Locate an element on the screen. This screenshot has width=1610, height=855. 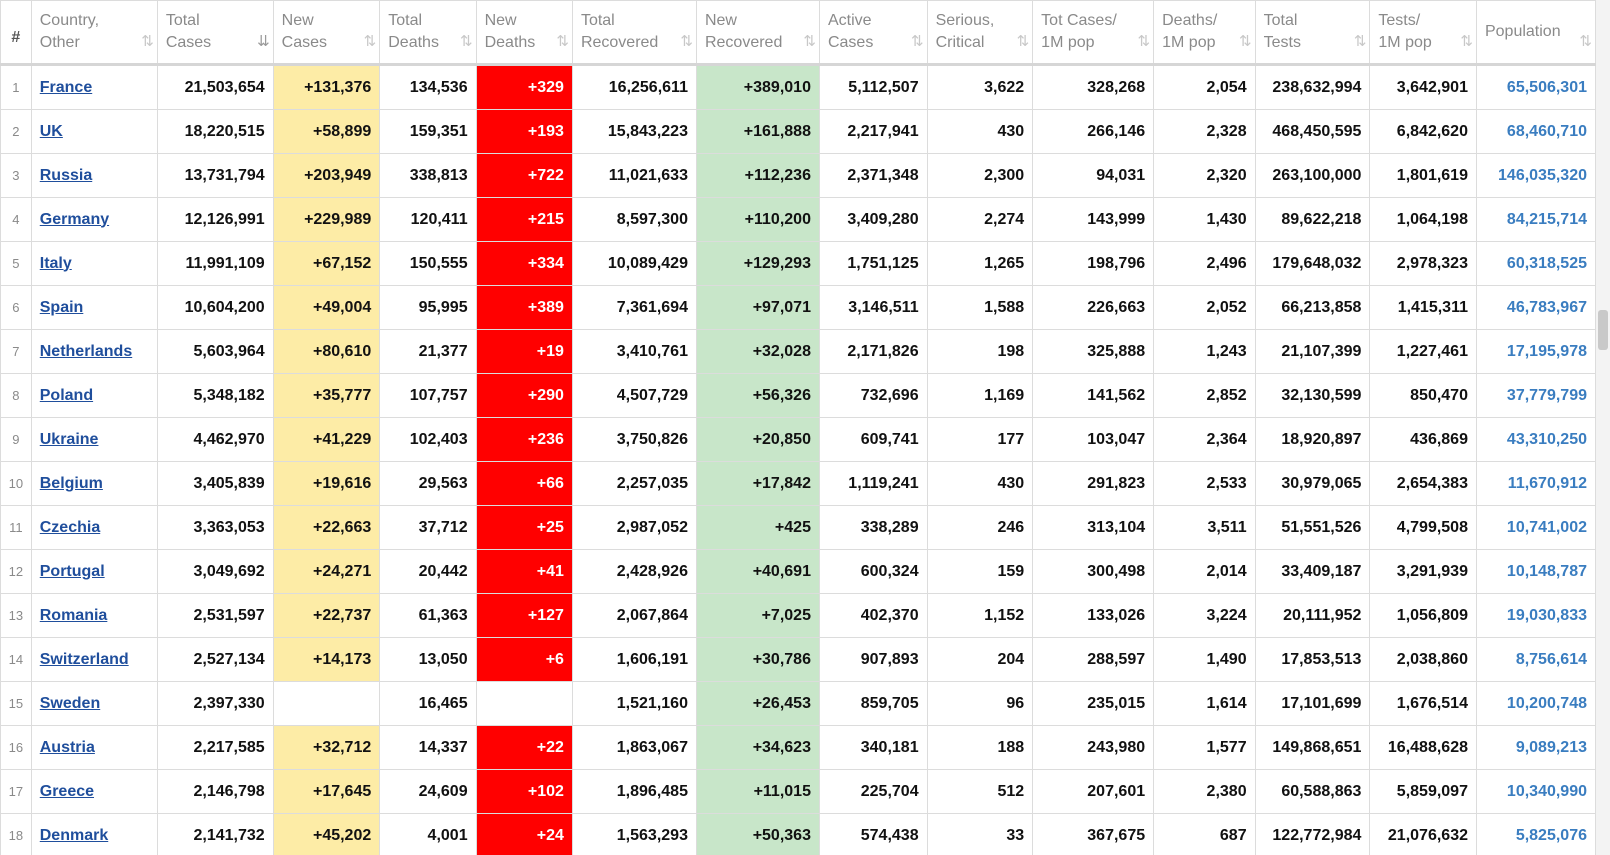
population-link: 9,089,213 is located at coordinates (1551, 747).